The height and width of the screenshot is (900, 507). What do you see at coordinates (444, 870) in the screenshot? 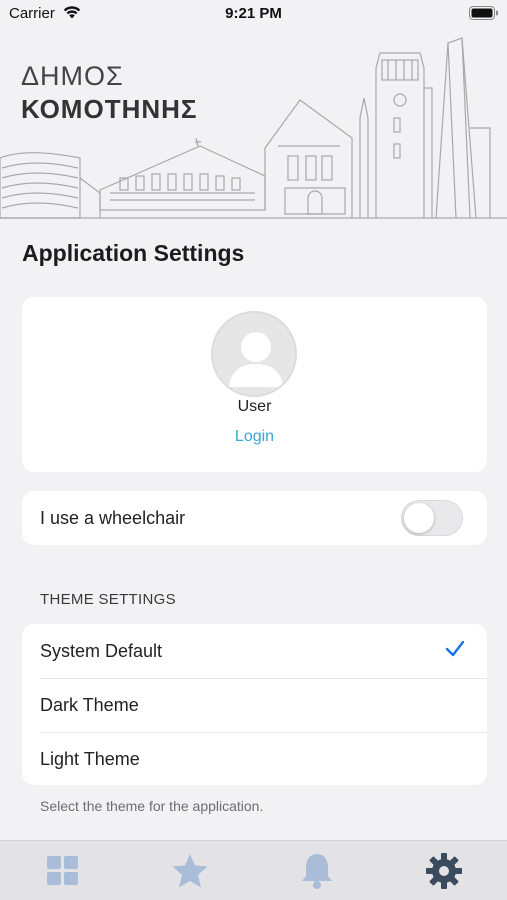
I see `tab-settings` at bounding box center [444, 870].